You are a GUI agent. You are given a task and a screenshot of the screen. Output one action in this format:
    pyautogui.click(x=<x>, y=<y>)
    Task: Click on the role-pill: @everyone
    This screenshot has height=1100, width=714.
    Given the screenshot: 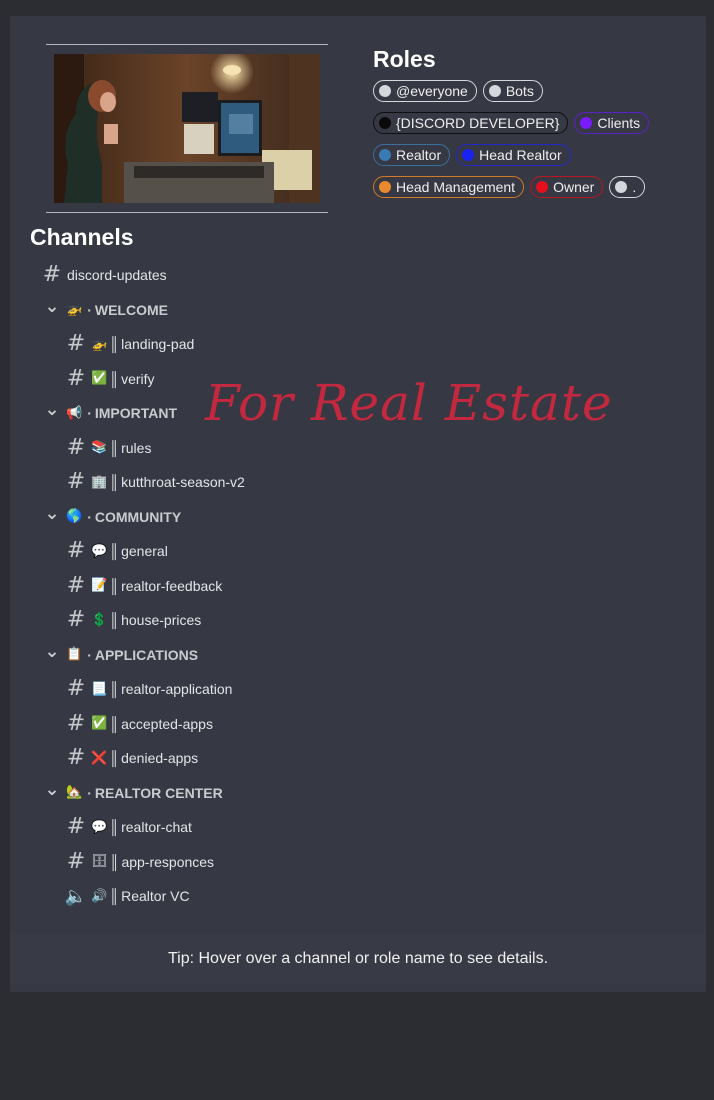 What is the action you would take?
    pyautogui.click(x=425, y=91)
    